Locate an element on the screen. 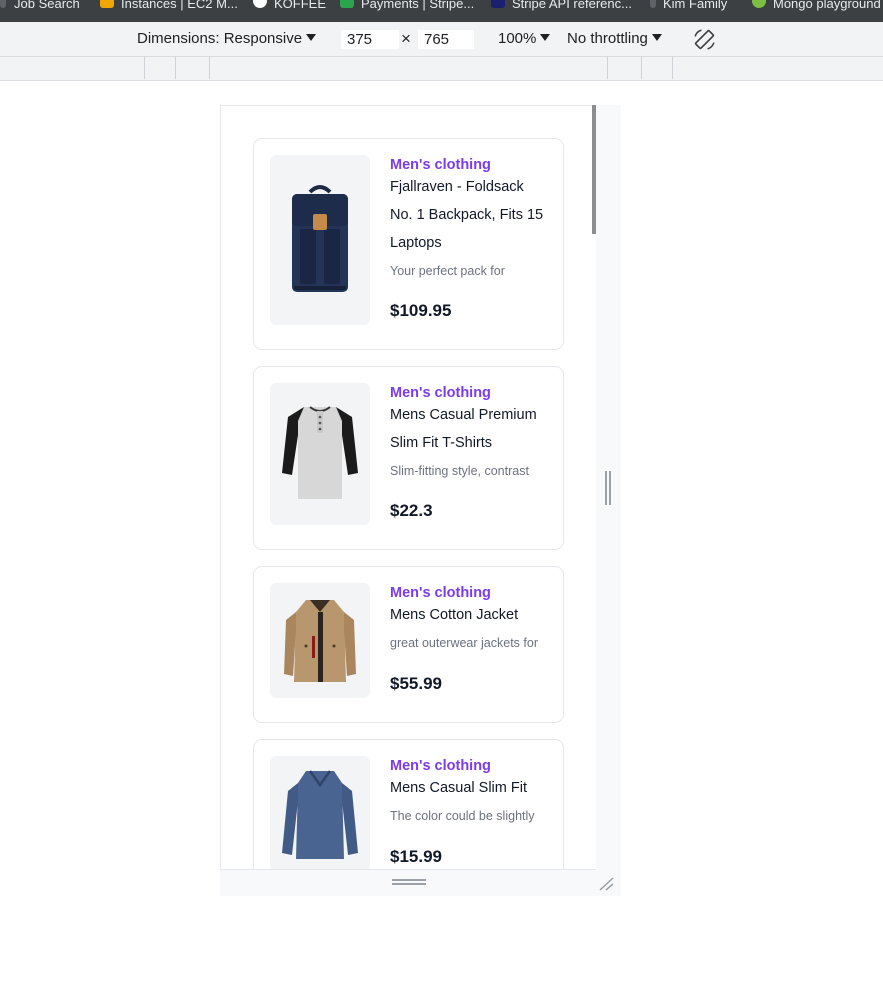  product-price: $109.95 is located at coordinates (421, 310).